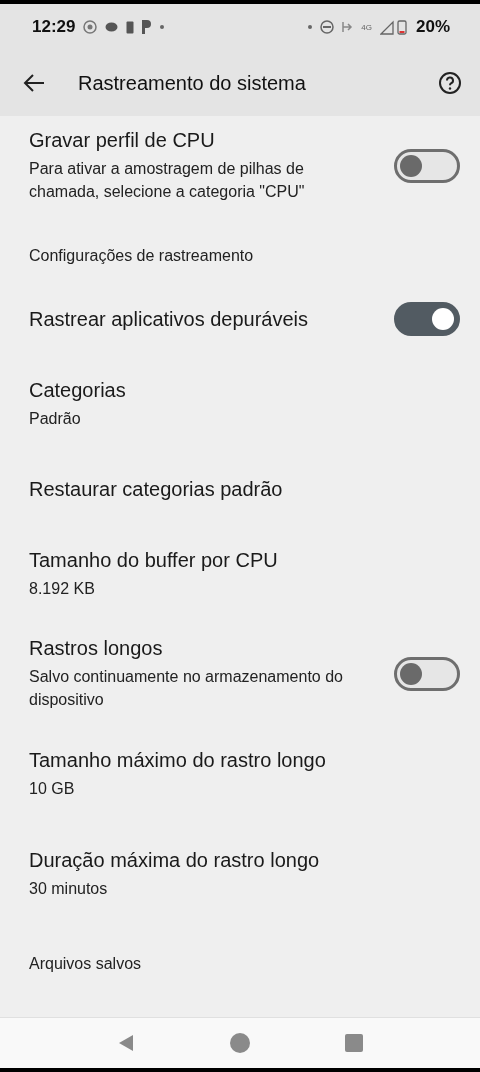  Describe the element at coordinates (156, 489) in the screenshot. I see `item-title: Restaurar categorias padrão` at that location.